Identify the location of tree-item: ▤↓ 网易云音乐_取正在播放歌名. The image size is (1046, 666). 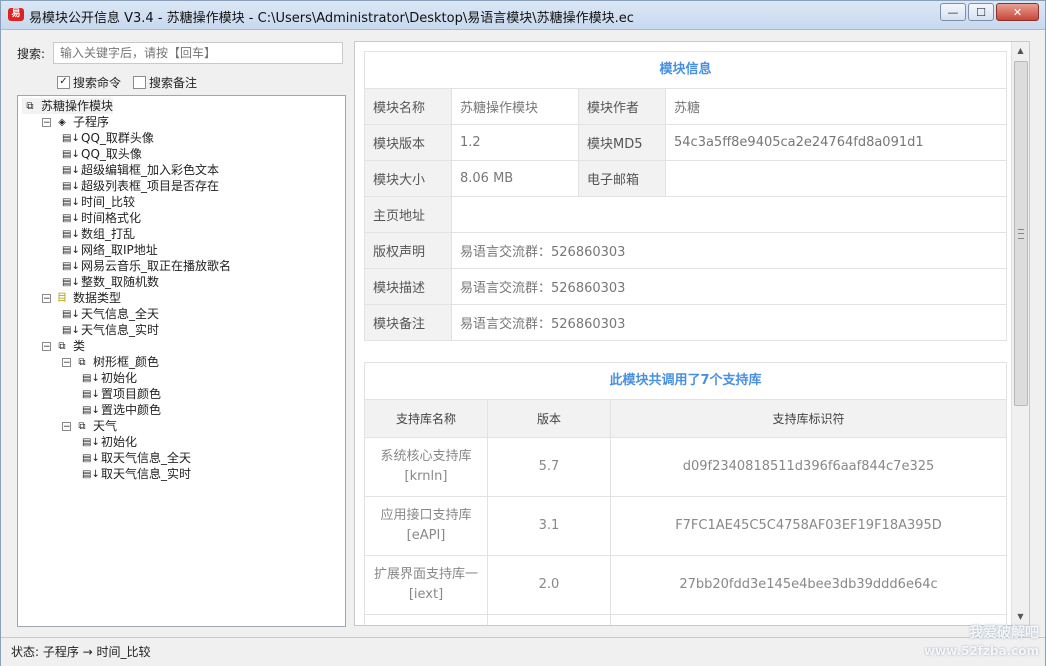
(146, 266).